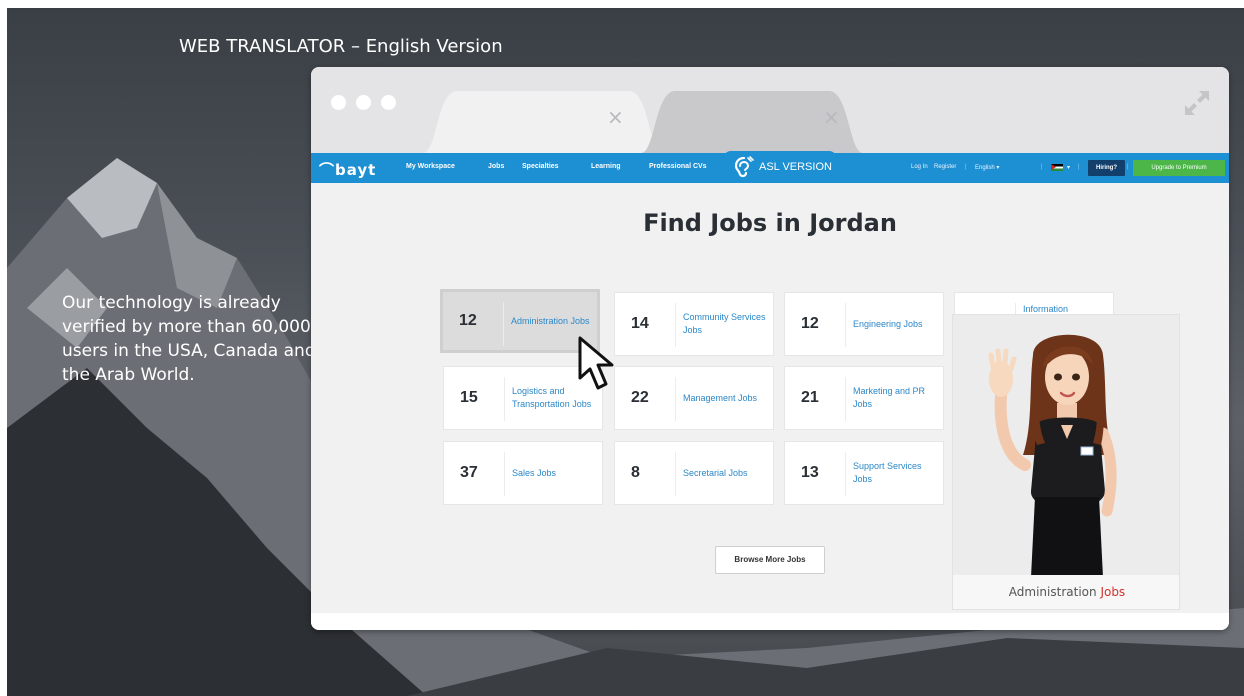 Image resolution: width=1244 pixels, height=696 pixels. Describe the element at coordinates (727, 324) in the screenshot. I see `job-category-link: Community Services Jobs` at that location.